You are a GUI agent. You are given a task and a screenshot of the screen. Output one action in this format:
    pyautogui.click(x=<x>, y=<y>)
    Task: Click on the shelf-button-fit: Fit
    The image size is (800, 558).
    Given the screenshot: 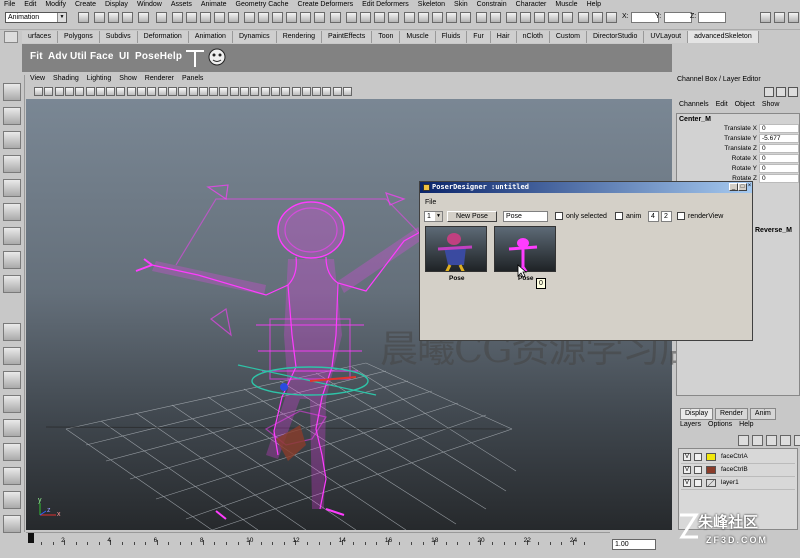 What is the action you would take?
    pyautogui.click(x=36, y=56)
    